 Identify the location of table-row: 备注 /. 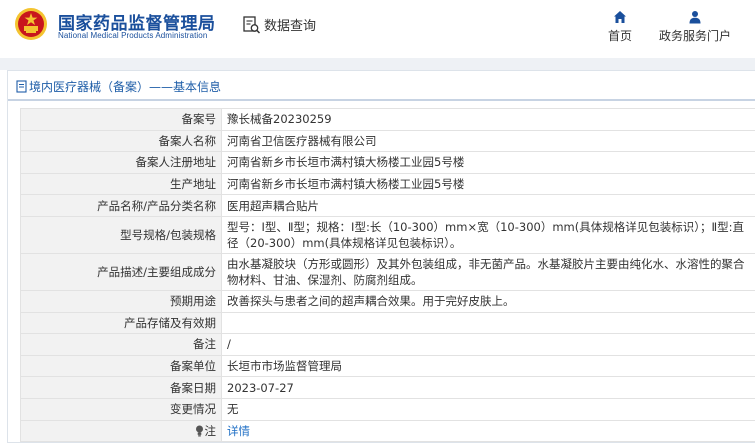
(388, 345).